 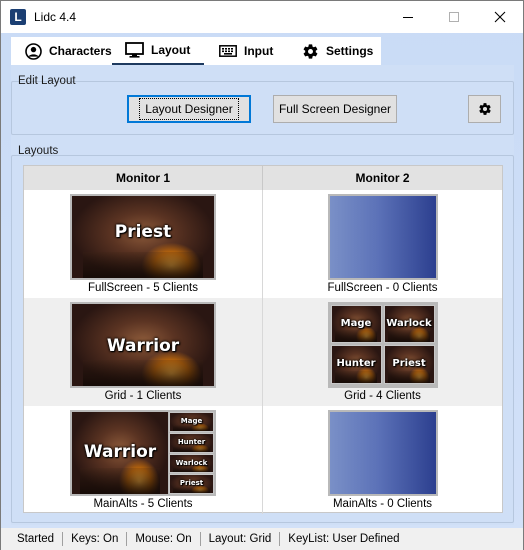 I want to click on tab-input-label: Input, so click(x=259, y=51).